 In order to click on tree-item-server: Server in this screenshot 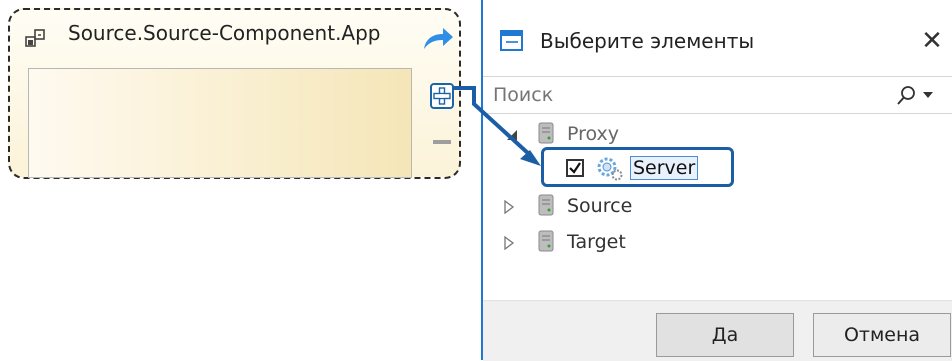, I will do `click(637, 167)`.